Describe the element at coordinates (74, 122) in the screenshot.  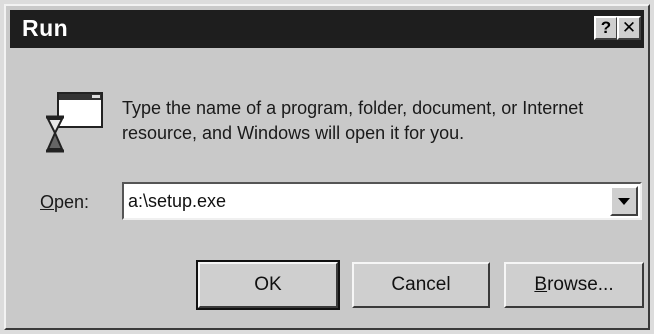
I see `run-program-icon` at that location.